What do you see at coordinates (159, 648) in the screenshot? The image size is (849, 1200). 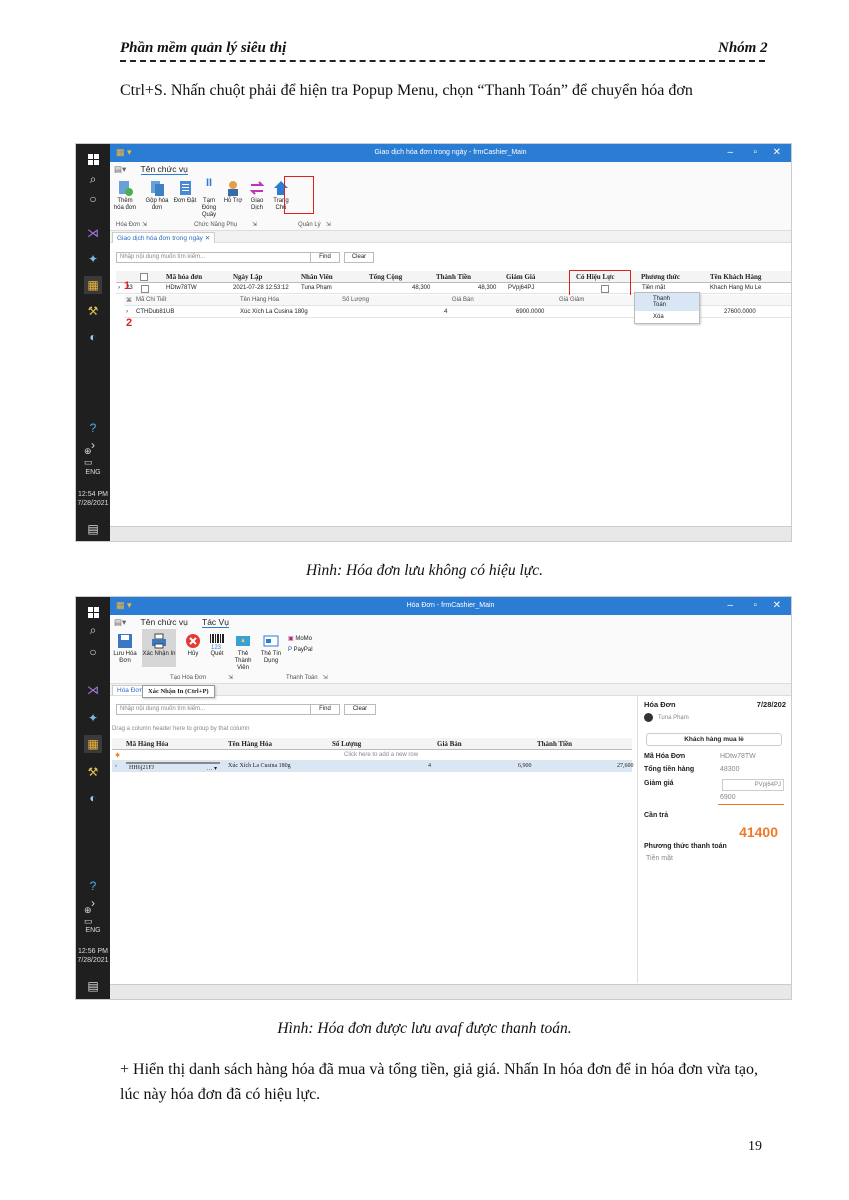 I see `confirm-print-button: Xác Nhận In` at bounding box center [159, 648].